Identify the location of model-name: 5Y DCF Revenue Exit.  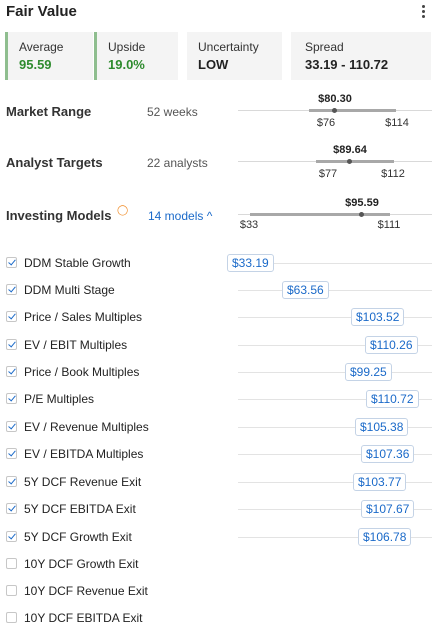
(83, 482).